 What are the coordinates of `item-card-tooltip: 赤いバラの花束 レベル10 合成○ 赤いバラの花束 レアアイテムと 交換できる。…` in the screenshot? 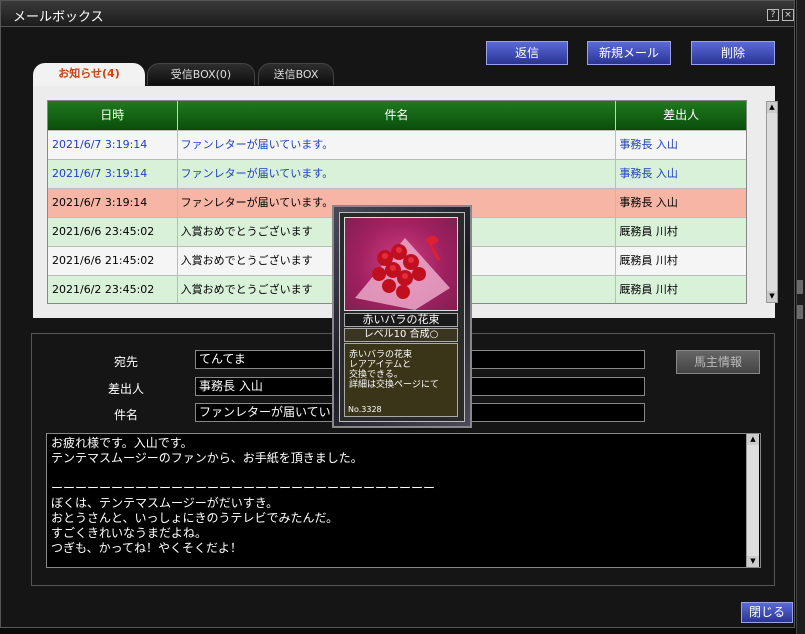 It's located at (402, 316).